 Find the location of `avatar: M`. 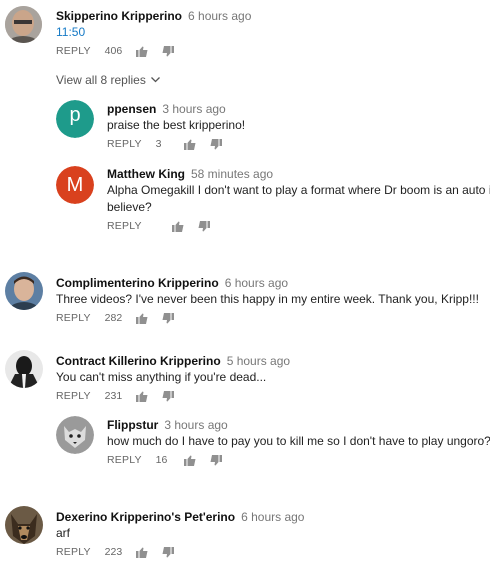

avatar: M is located at coordinates (75, 185).